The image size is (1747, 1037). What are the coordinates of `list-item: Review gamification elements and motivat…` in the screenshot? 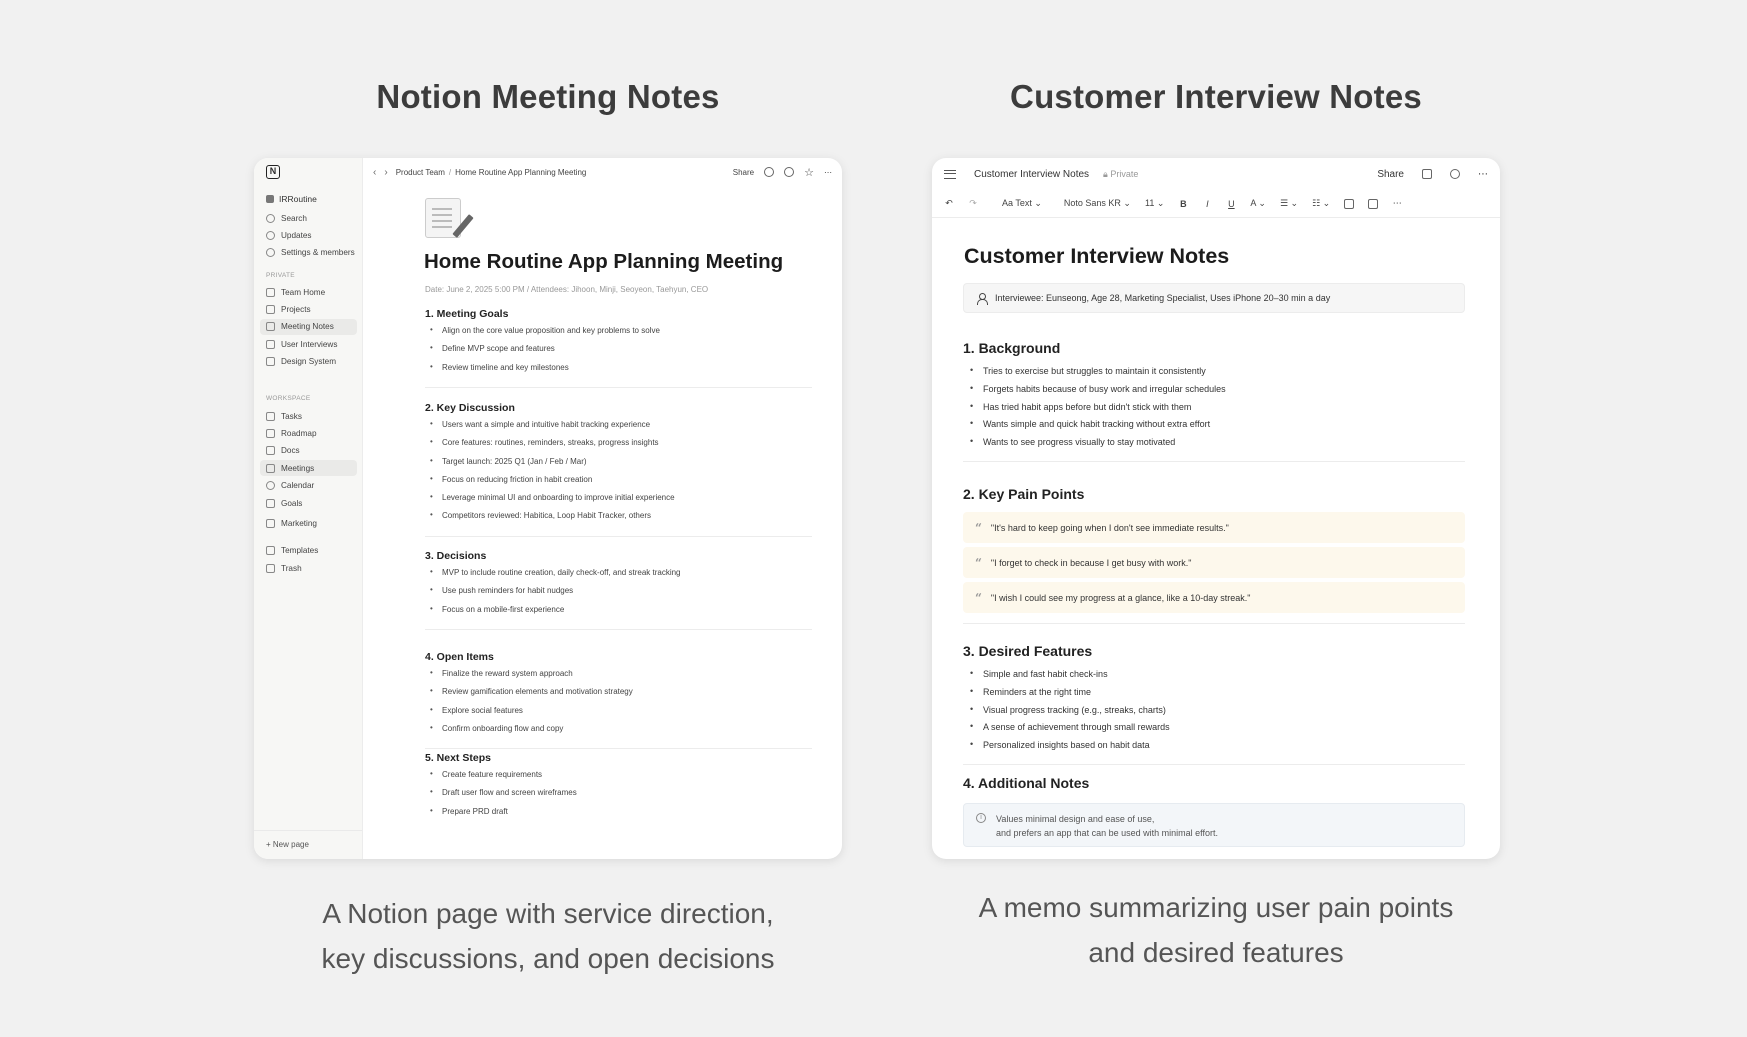 It's located at (618, 695).